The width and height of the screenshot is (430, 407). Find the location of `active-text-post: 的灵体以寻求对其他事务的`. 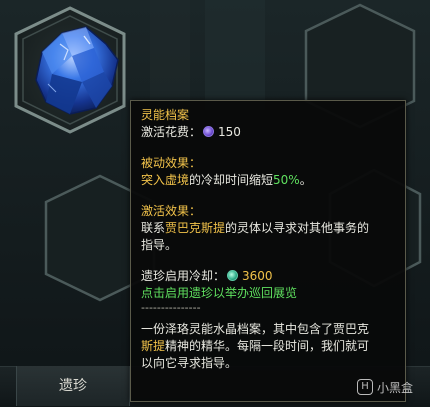

active-text-post: 的灵体以寻求对其他事务的 is located at coordinates (297, 228).